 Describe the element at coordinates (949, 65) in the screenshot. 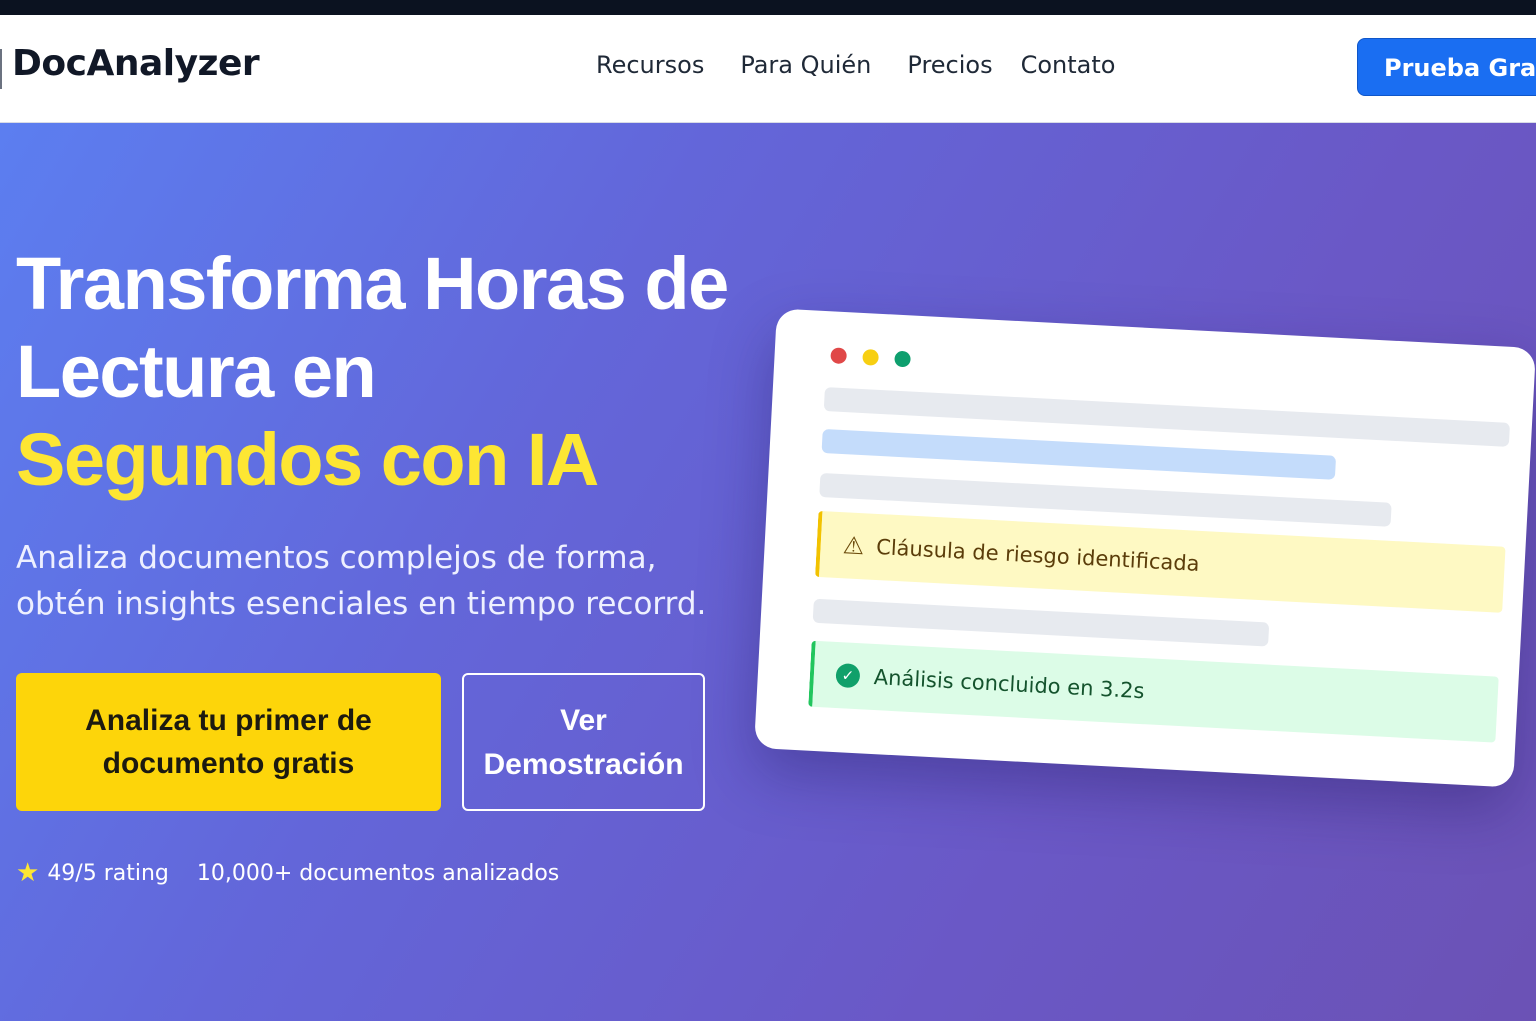

I see `nav-link-precios: Precios` at that location.